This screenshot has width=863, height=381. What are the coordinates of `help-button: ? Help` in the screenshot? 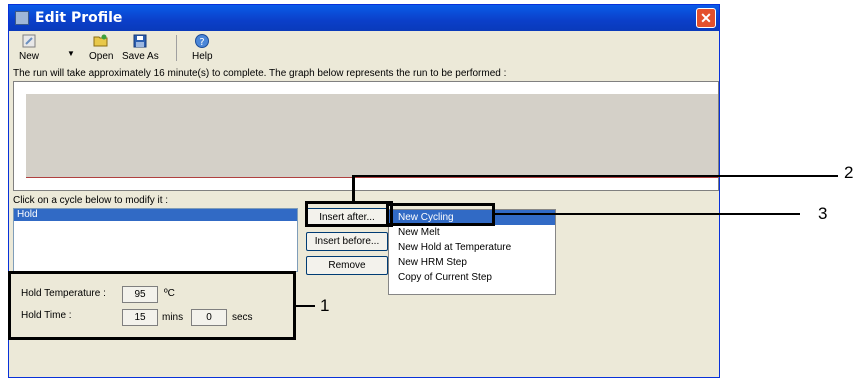 It's located at (202, 47).